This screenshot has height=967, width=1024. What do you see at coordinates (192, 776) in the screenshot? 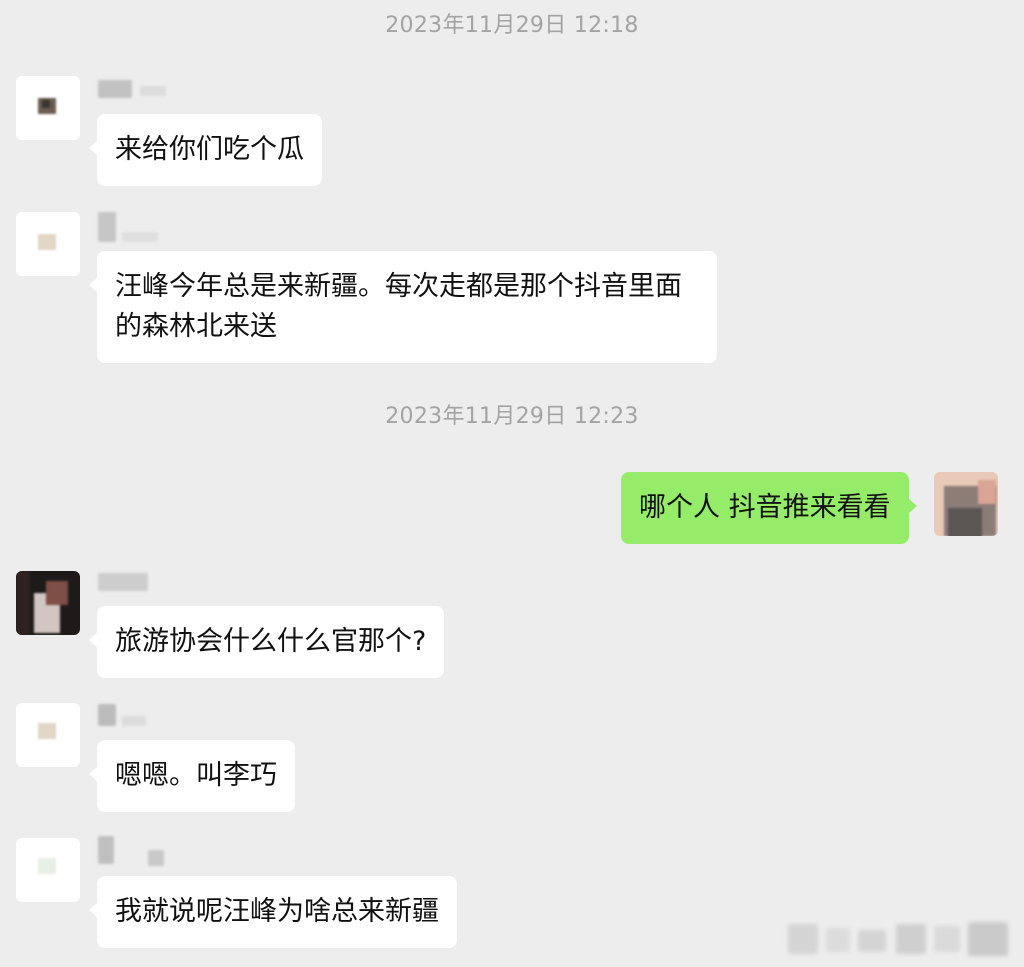
I see `message-bubble: 嗯嗯。叫李巧` at bounding box center [192, 776].